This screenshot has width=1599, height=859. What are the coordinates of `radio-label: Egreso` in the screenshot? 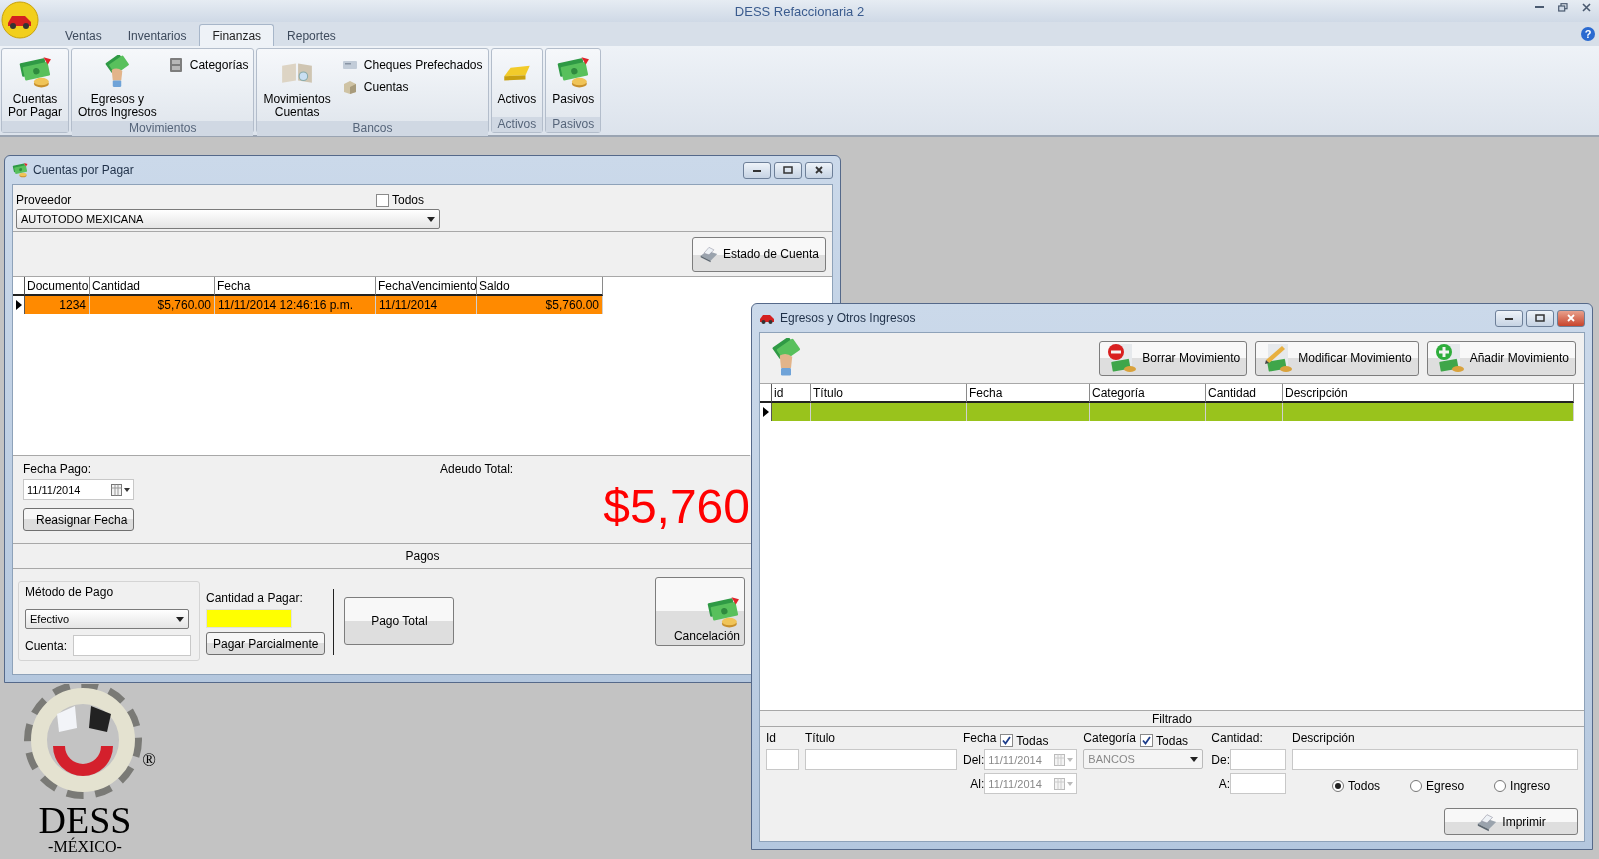 It's located at (1445, 786).